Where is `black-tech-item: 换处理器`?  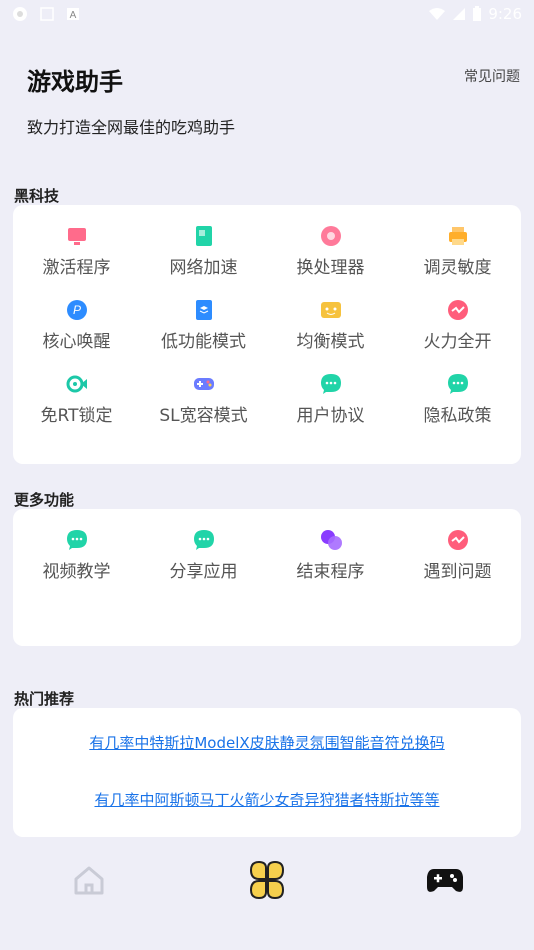
black-tech-item: 换处理器 is located at coordinates (330, 262).